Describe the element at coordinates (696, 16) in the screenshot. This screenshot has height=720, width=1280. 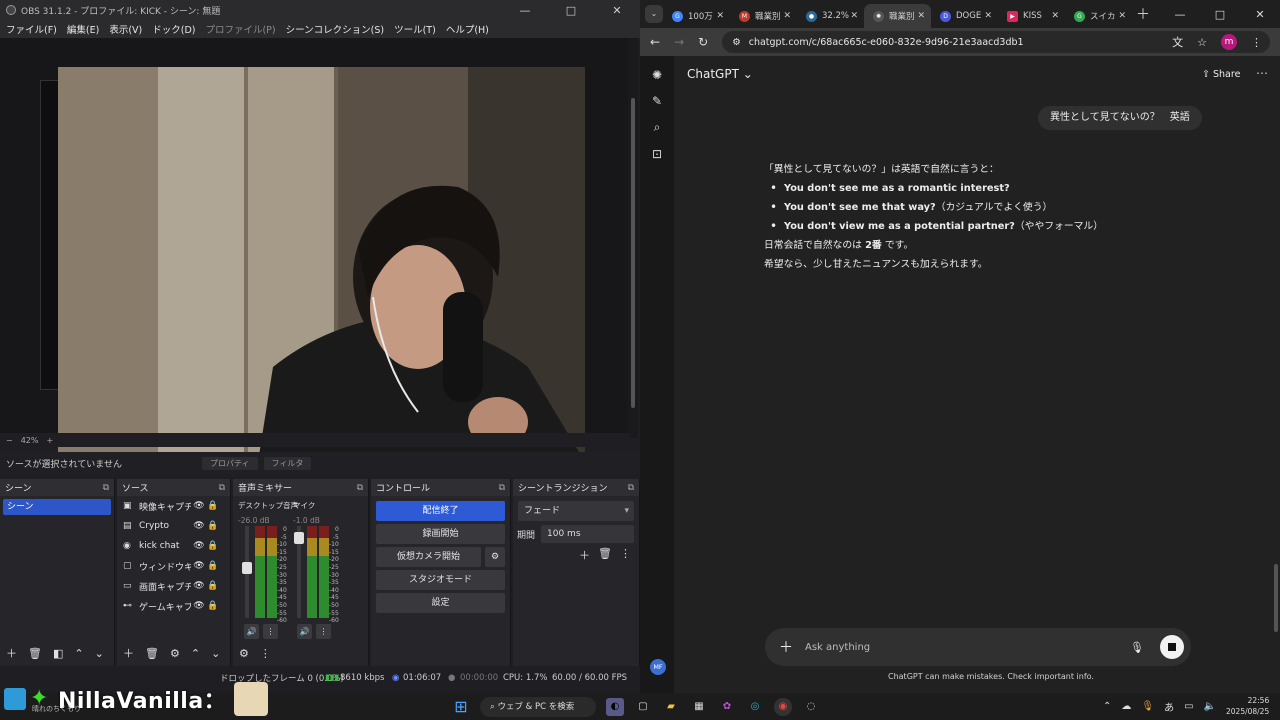
I see `tab: G 100万 ✕` at that location.